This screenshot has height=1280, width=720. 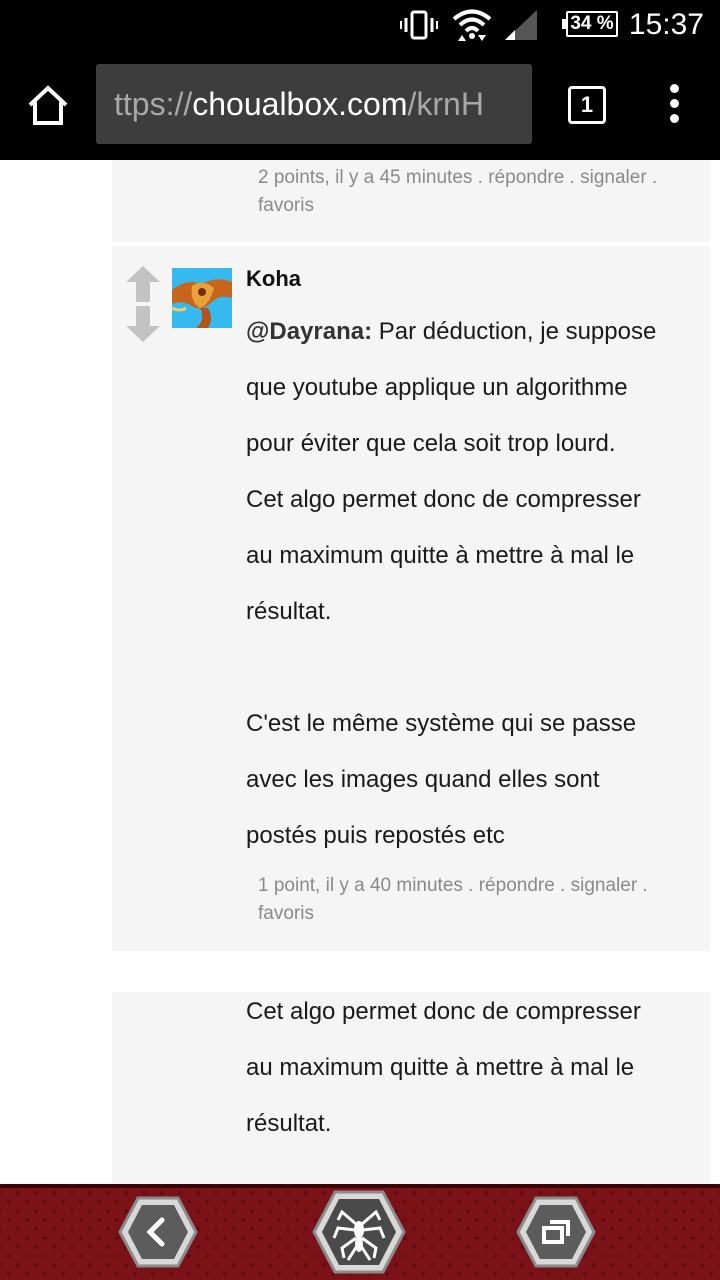 What do you see at coordinates (375, 835) in the screenshot?
I see `comment-line: postés puis repostés etc` at bounding box center [375, 835].